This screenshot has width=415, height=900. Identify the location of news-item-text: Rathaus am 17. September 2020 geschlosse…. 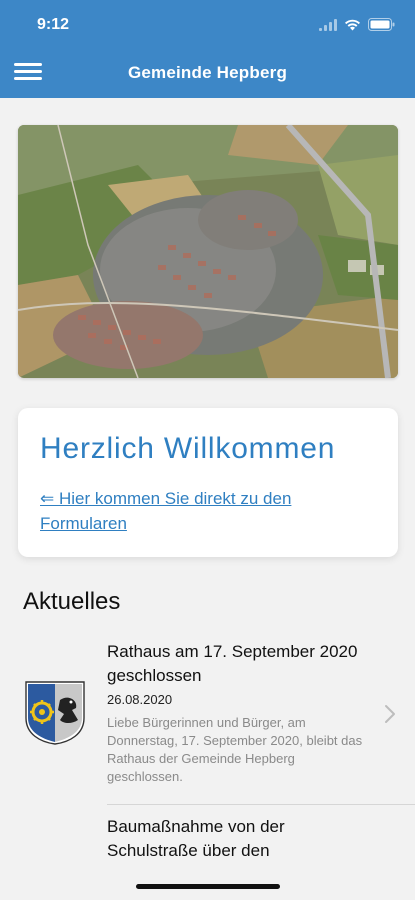
(237, 713).